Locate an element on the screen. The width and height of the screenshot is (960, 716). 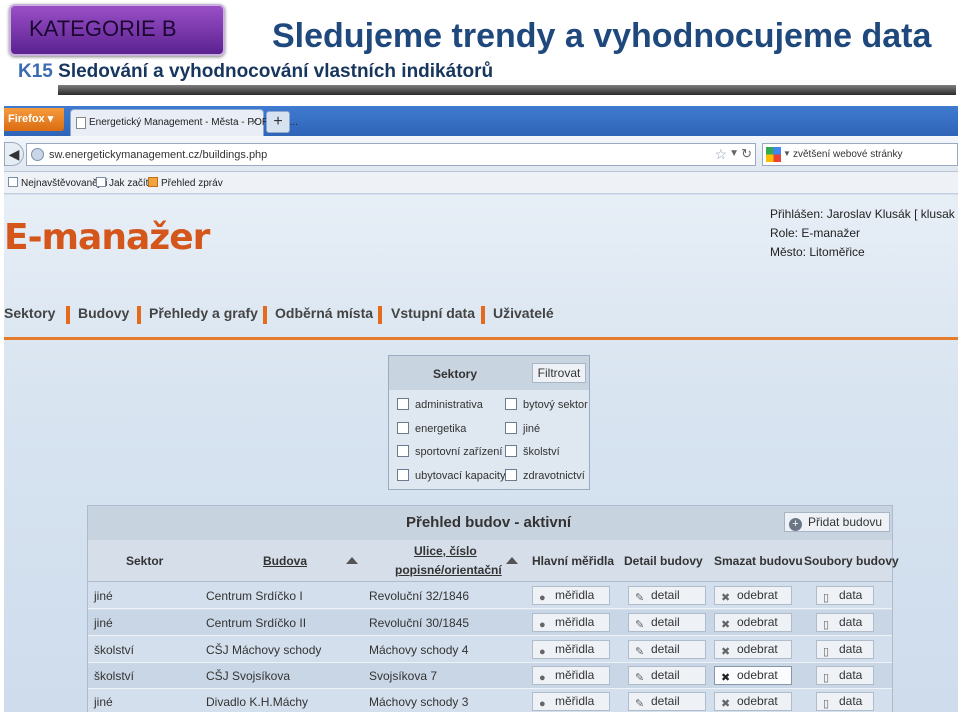
nav-odberna-mista: Odběrná místa is located at coordinates (324, 313).